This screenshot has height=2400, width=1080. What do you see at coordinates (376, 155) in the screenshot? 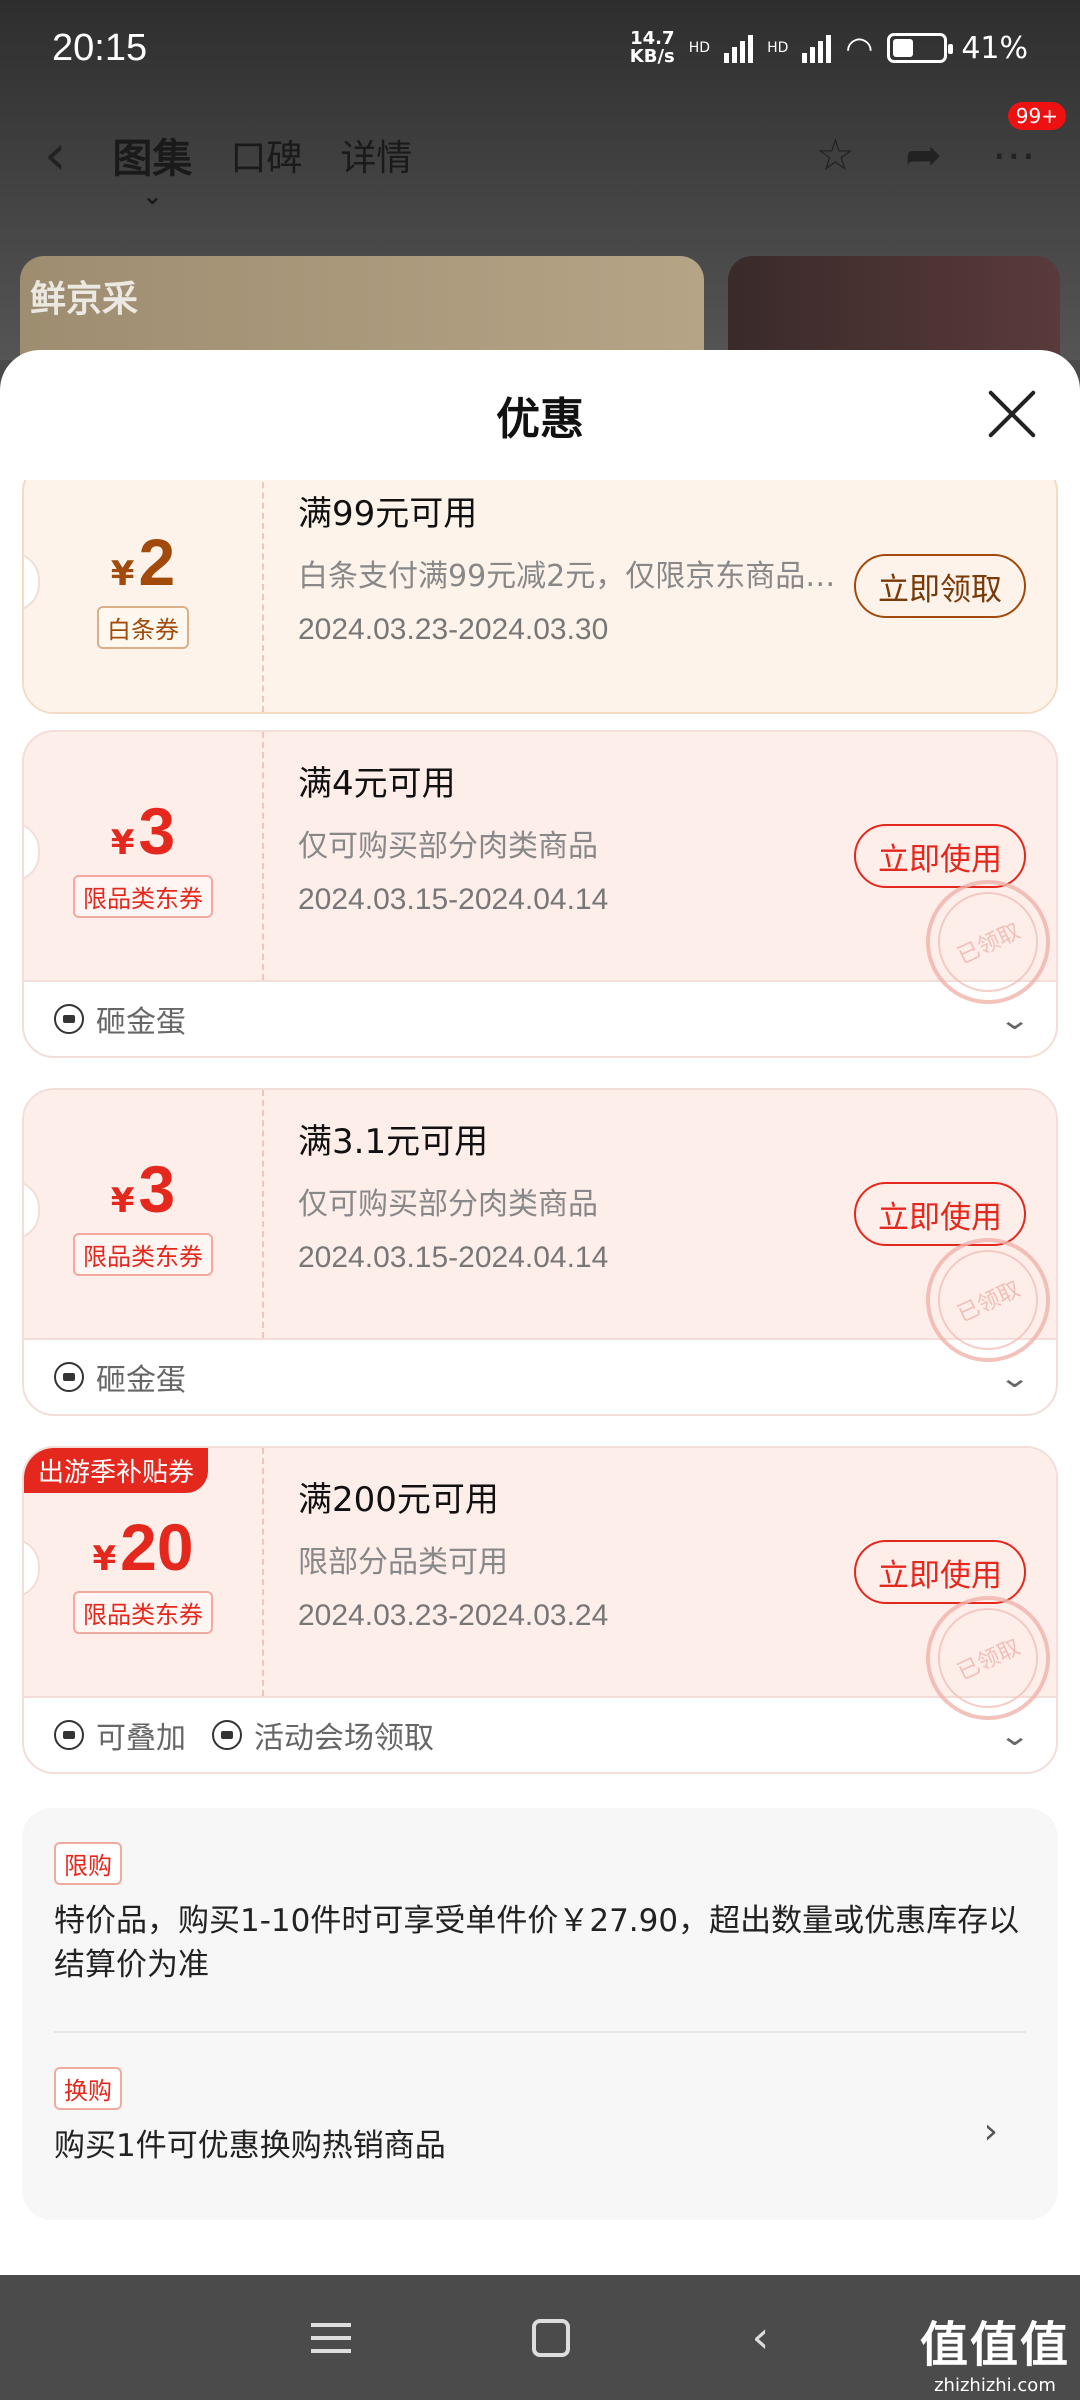
I see `tab-details: 详情` at bounding box center [376, 155].